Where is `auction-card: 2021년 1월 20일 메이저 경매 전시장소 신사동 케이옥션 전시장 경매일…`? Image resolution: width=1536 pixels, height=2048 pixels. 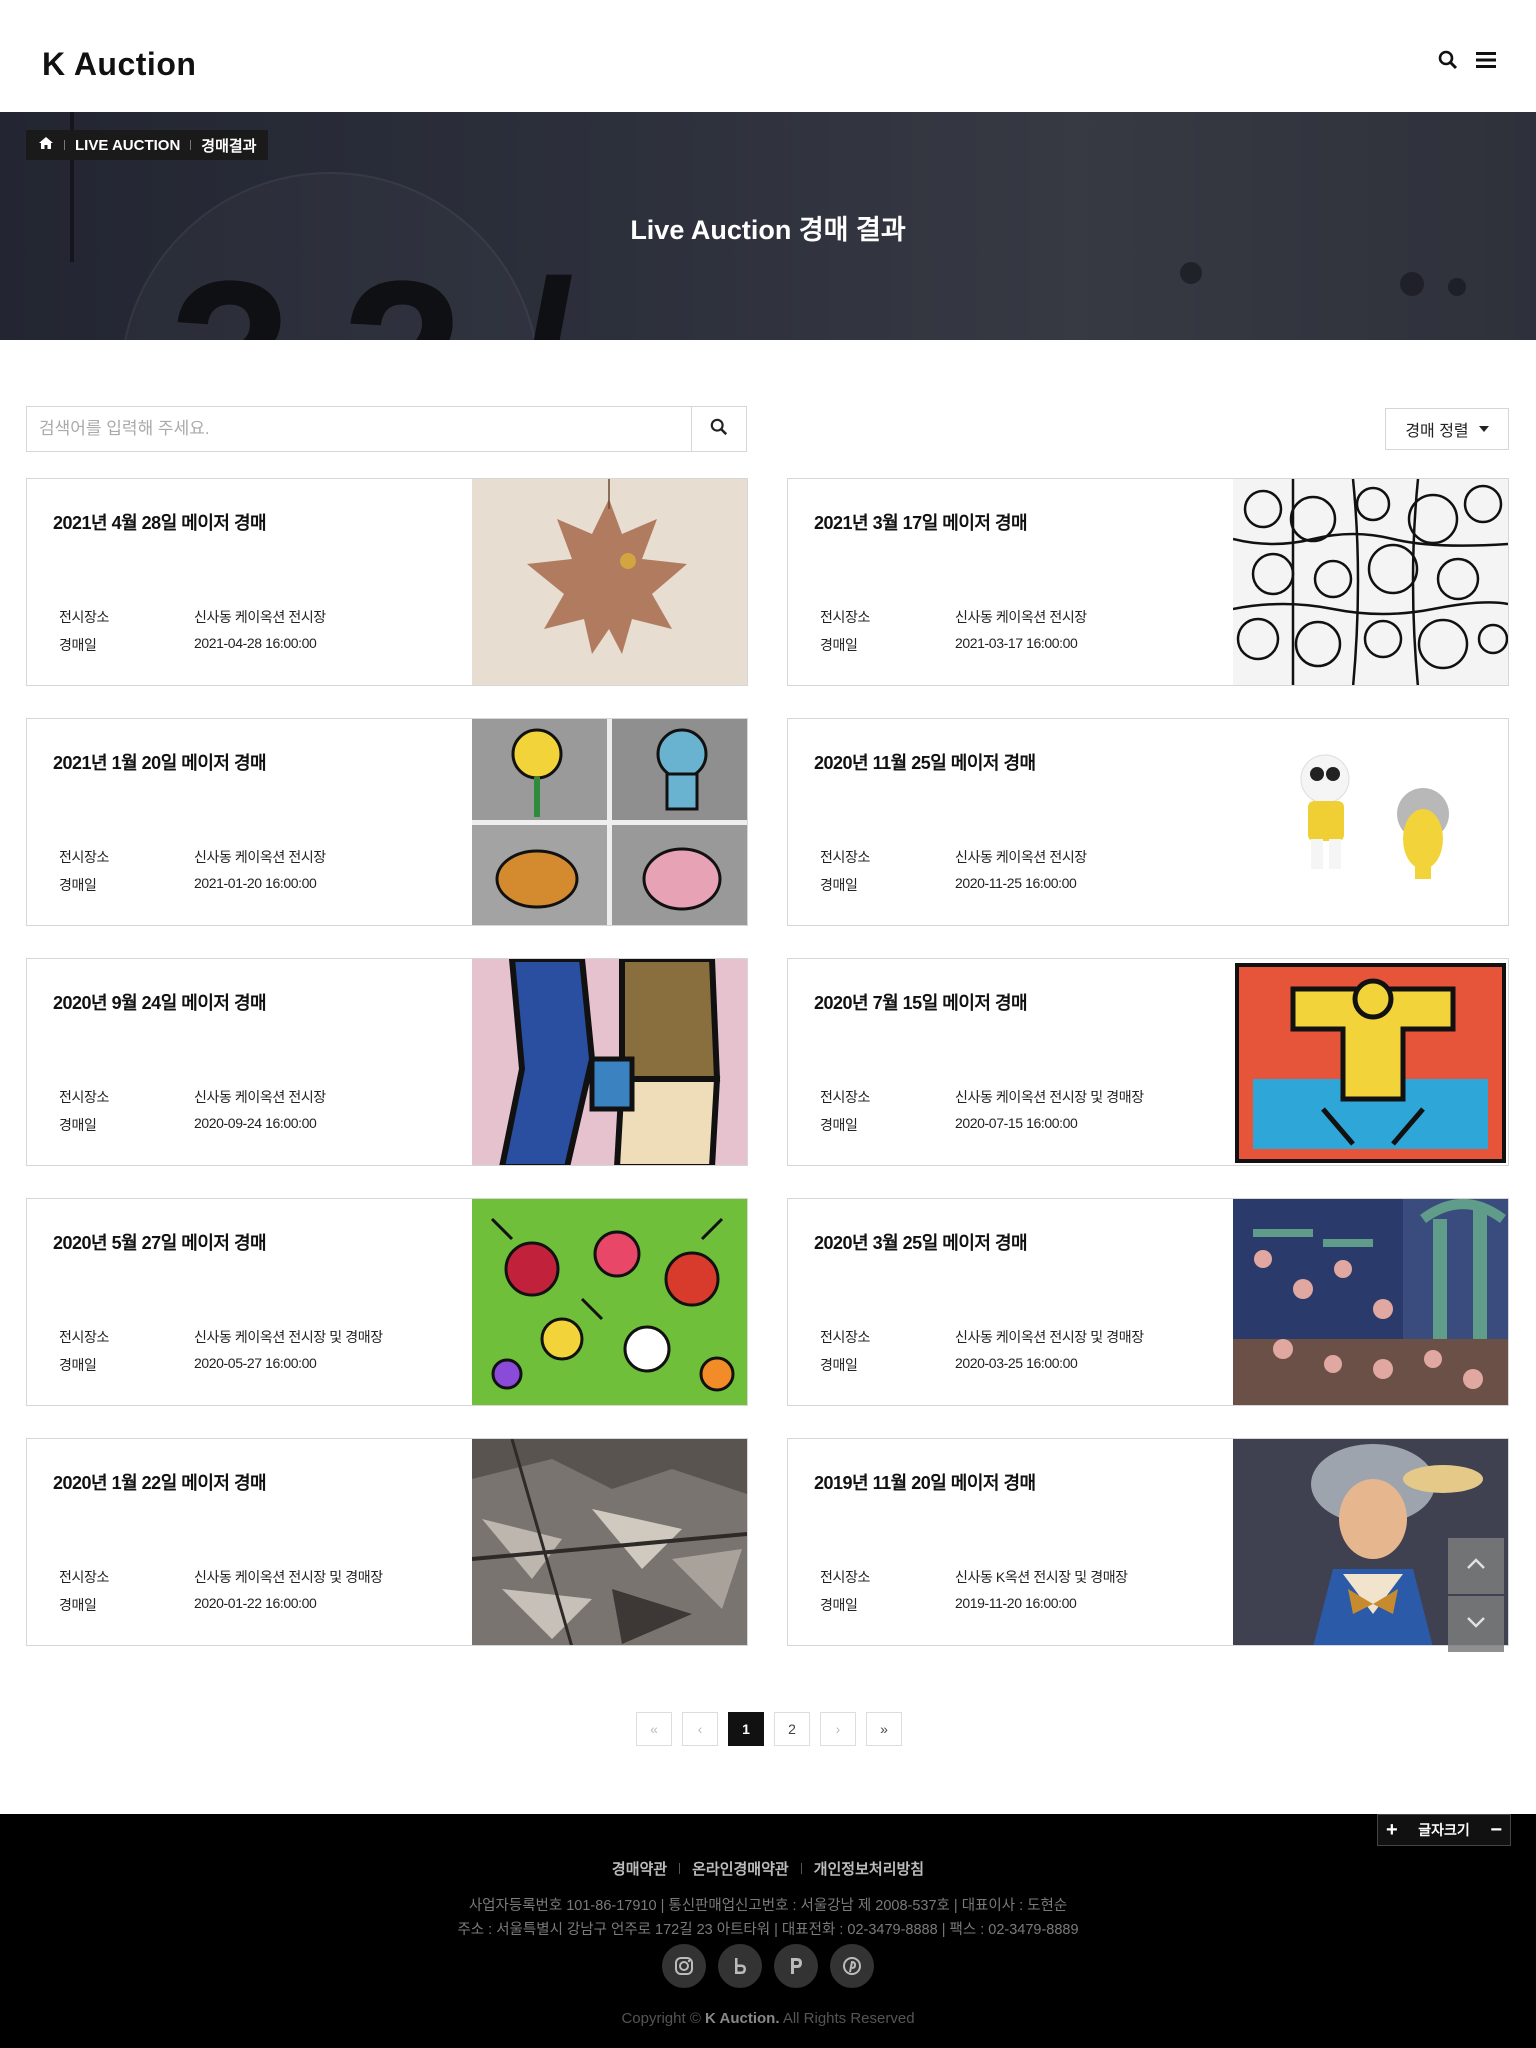
auction-card: 2021년 1월 20일 메이저 경매 전시장소 신사동 케이옥션 전시장 경매일… is located at coordinates (387, 822).